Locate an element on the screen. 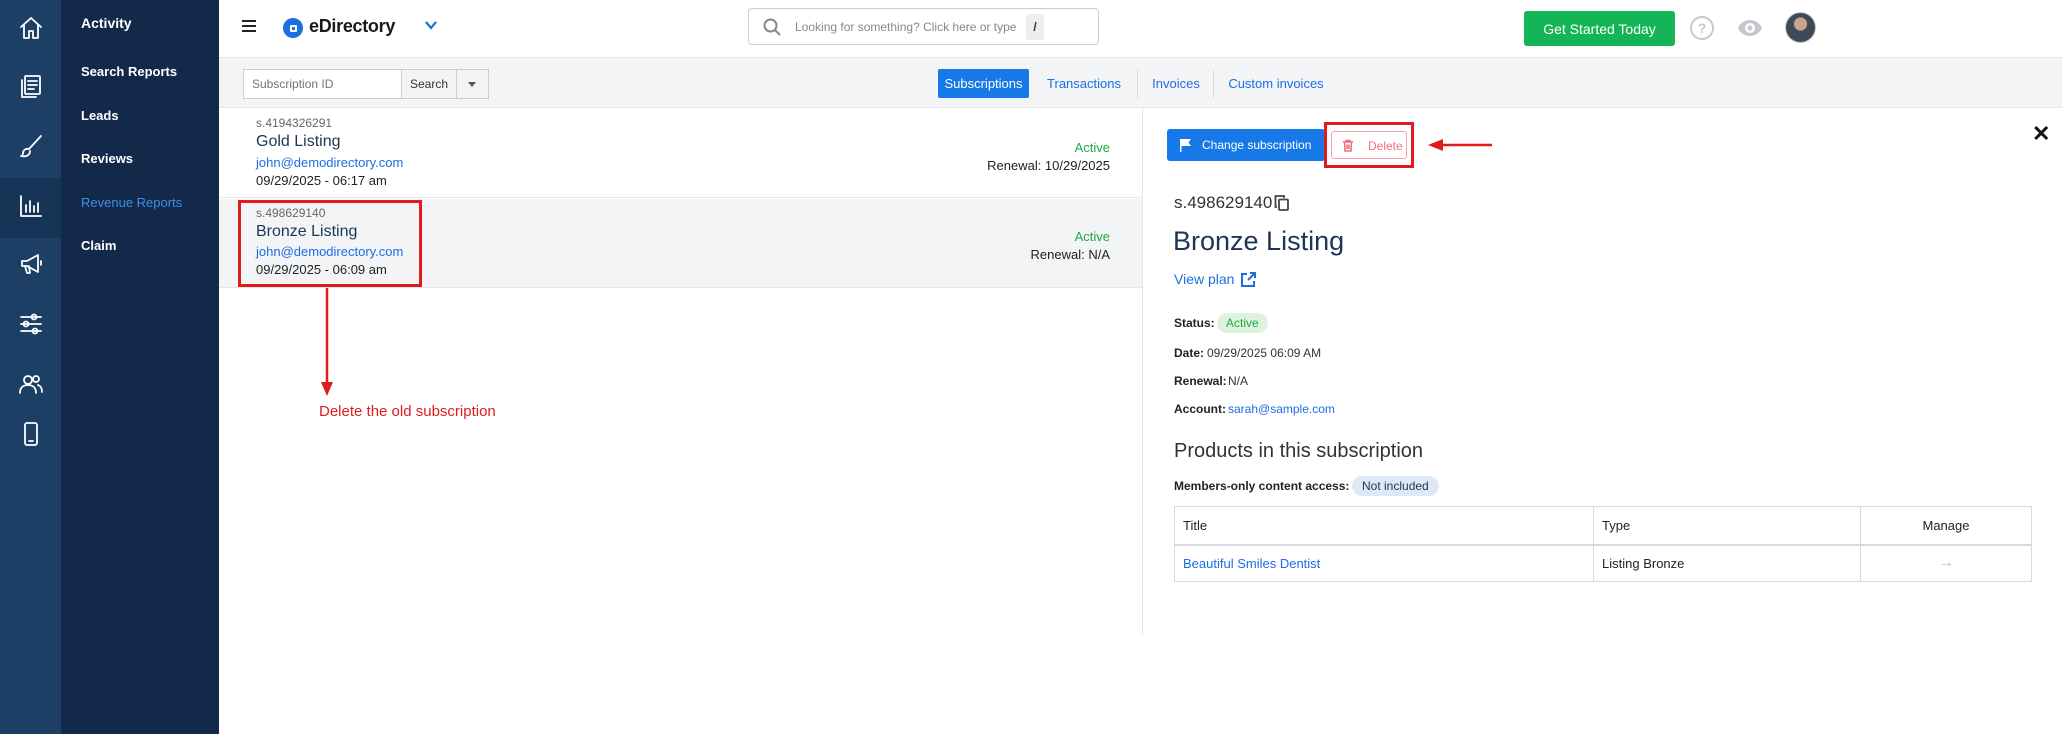  subscription-email: john@demodirectory.com is located at coordinates (329, 162).